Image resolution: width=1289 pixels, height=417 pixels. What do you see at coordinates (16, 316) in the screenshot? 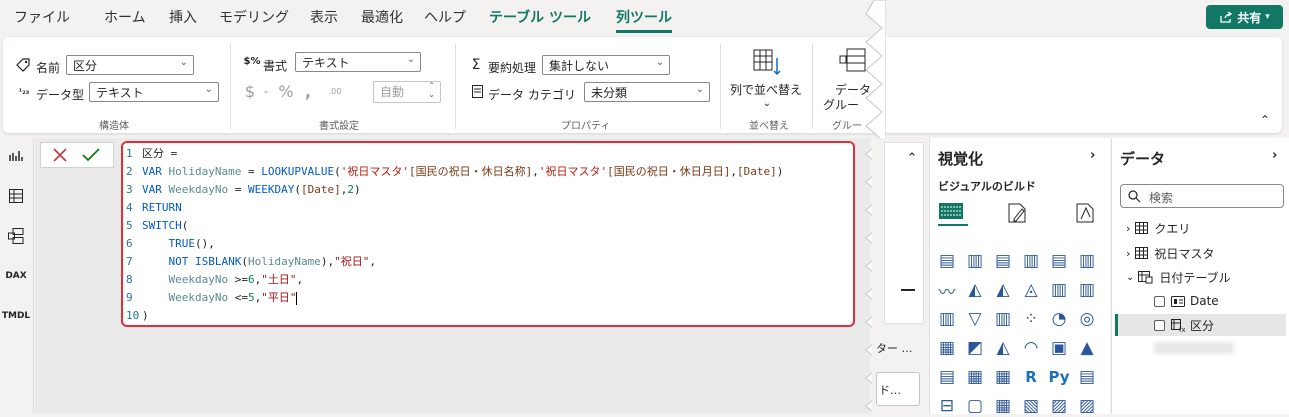
I see `tmdl-view-icon: TMDL` at bounding box center [16, 316].